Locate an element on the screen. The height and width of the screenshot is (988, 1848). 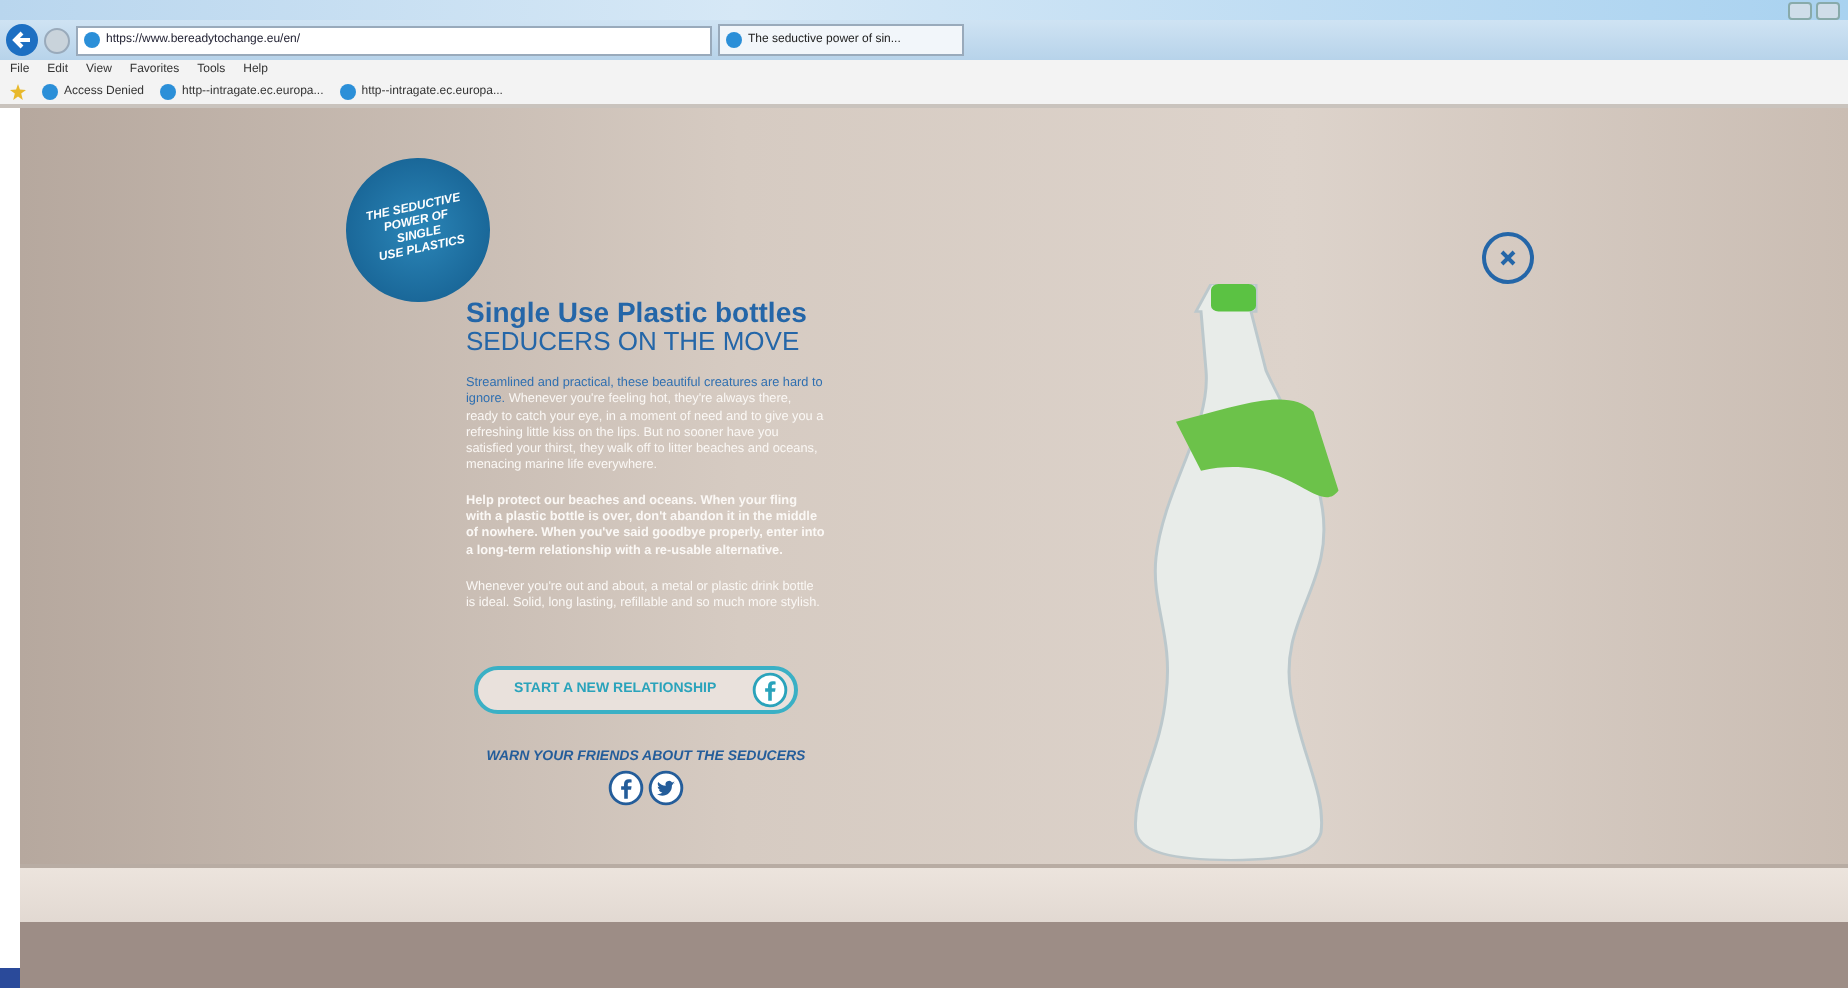
page-subtitle: SEDUCERS ON THE MOVE is located at coordinates (634, 342).